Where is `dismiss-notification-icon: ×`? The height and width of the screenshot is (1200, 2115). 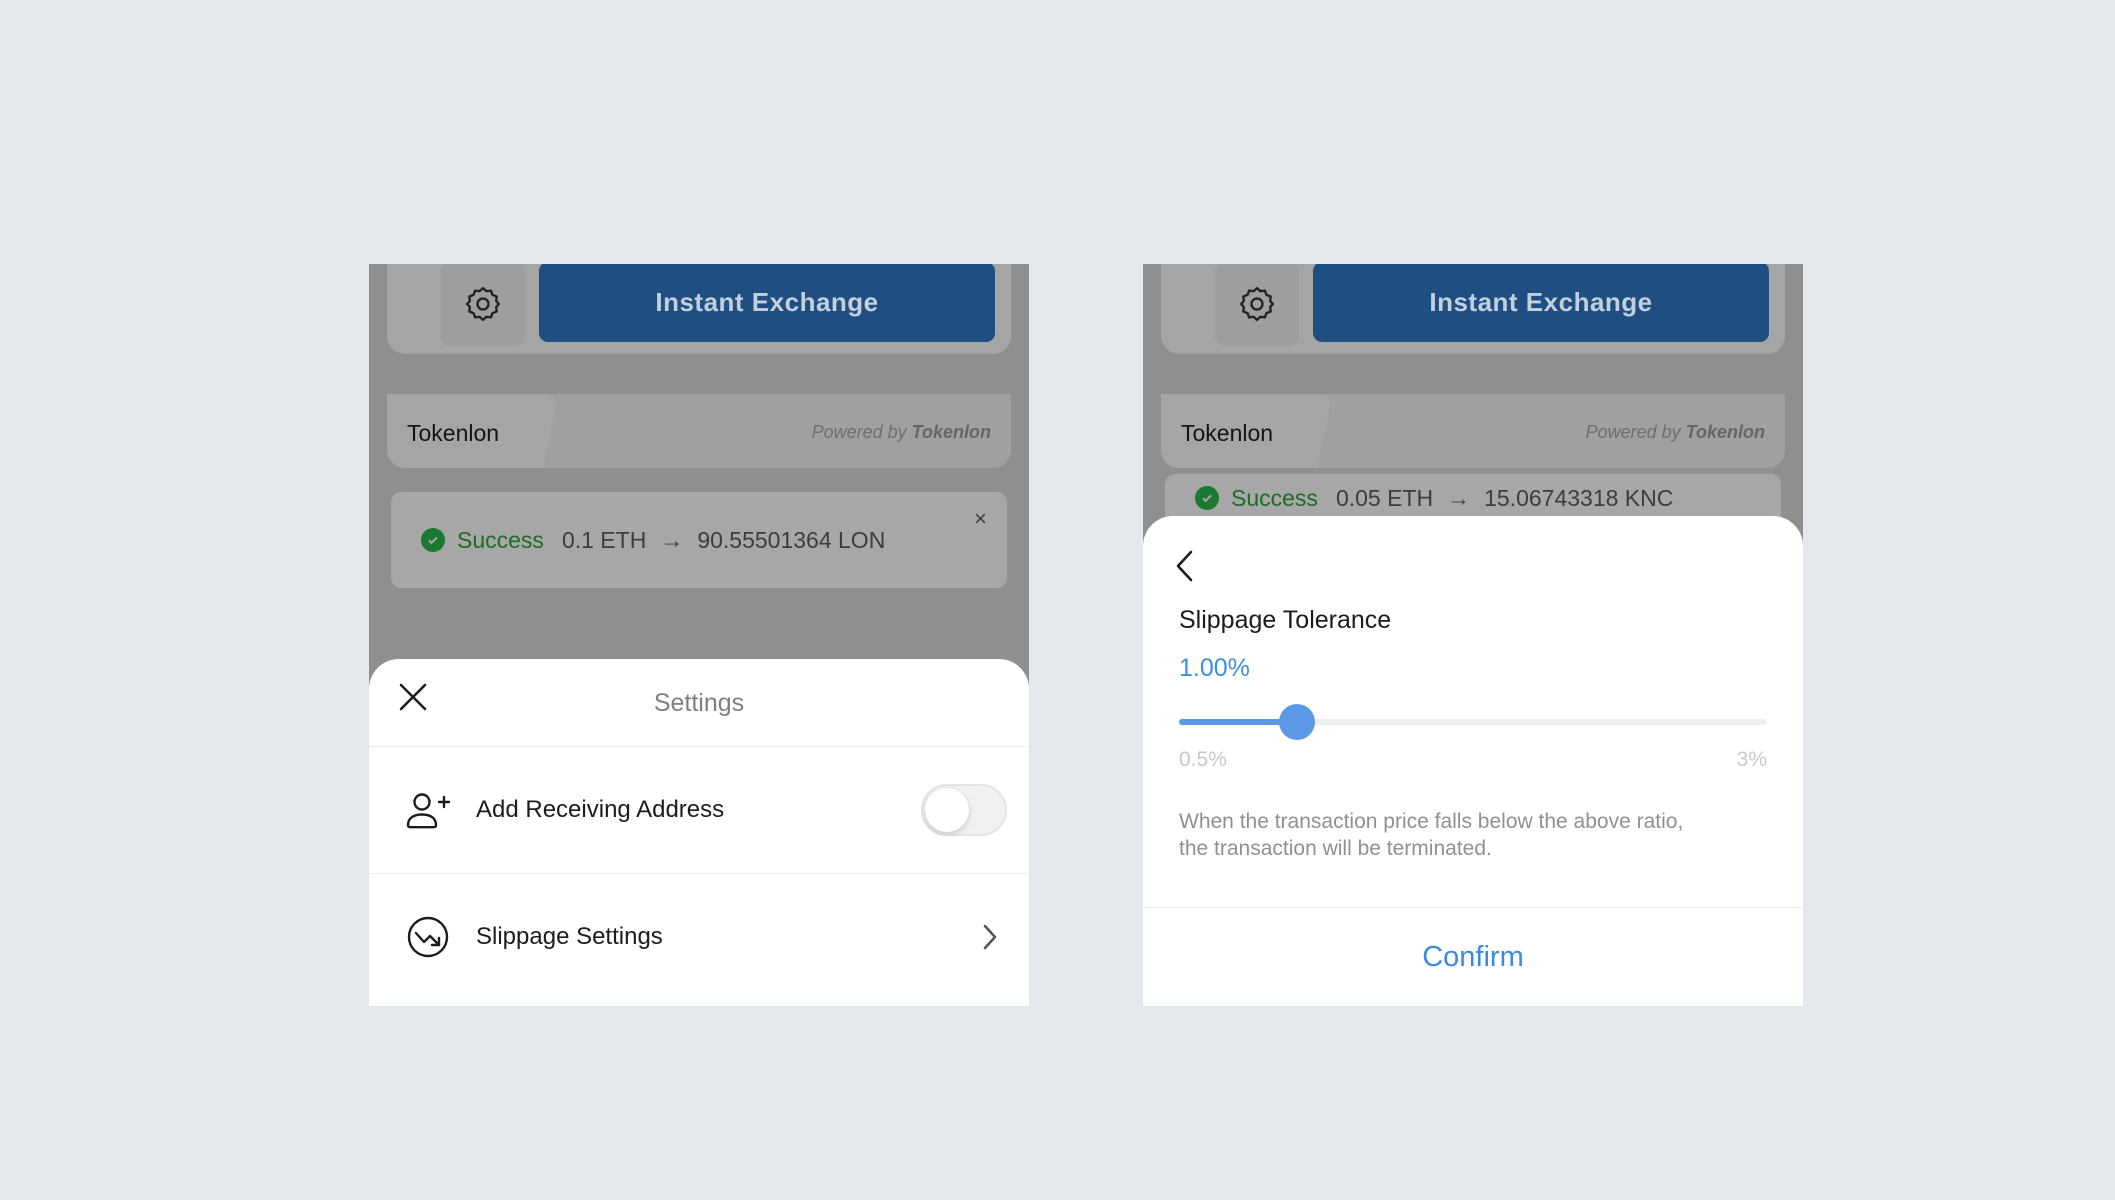 dismiss-notification-icon: × is located at coordinates (980, 519).